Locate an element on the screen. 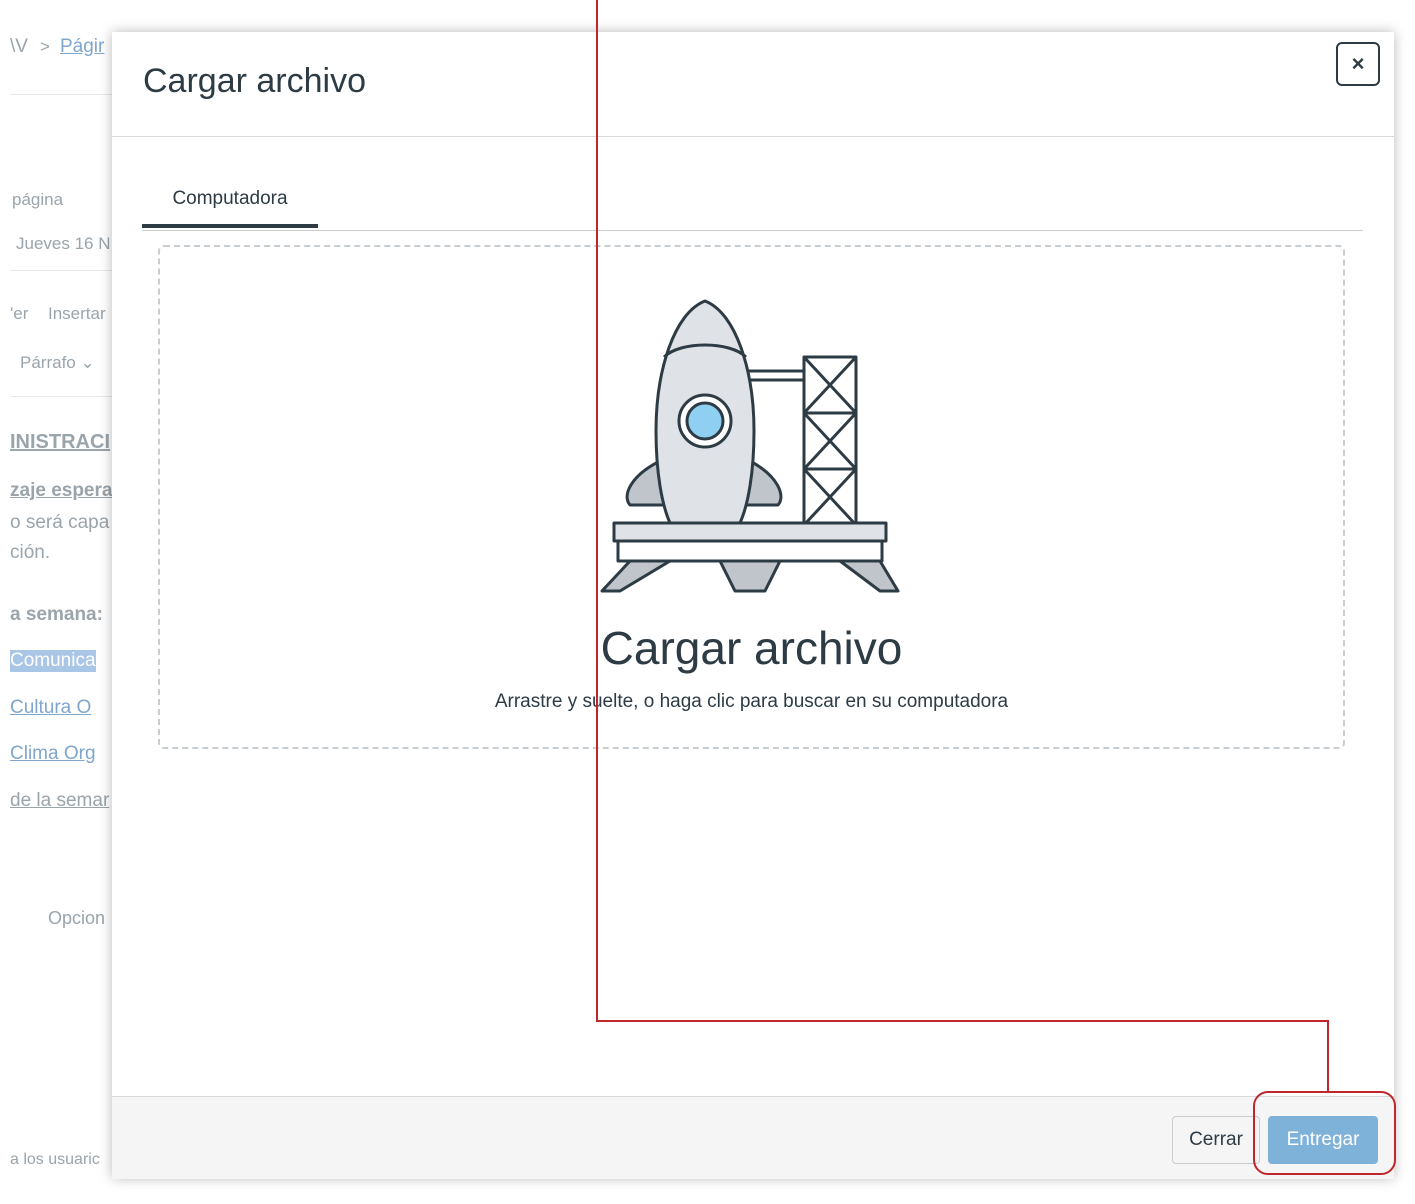 This screenshot has width=1415, height=1204. dialog-header: Cargar archivo × is located at coordinates (753, 84).